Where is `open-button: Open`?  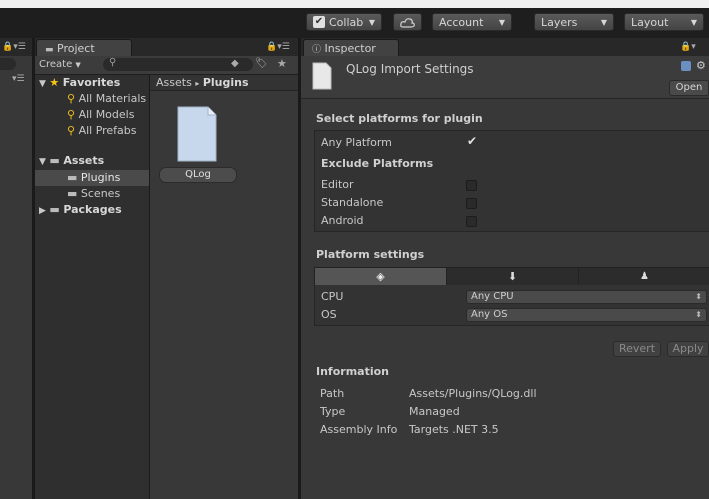 open-button: Open is located at coordinates (689, 88).